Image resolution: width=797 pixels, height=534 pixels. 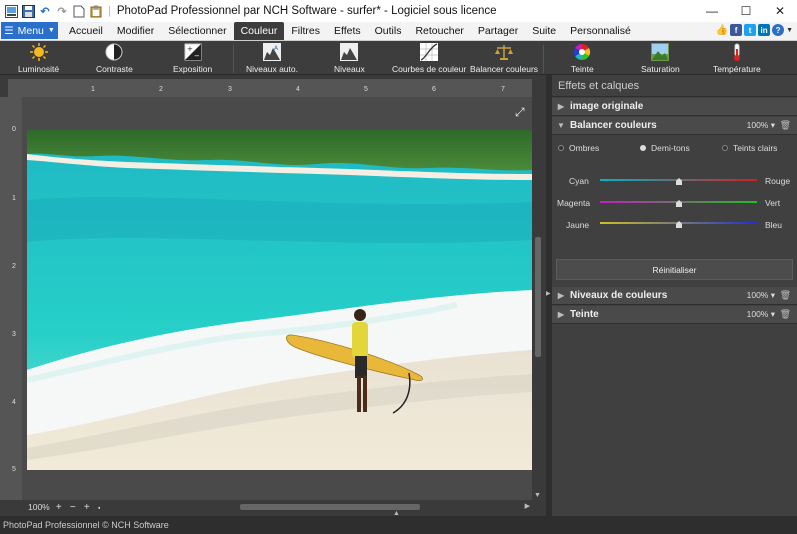 I want to click on tab-10: Personnalisé, so click(x=600, y=31).